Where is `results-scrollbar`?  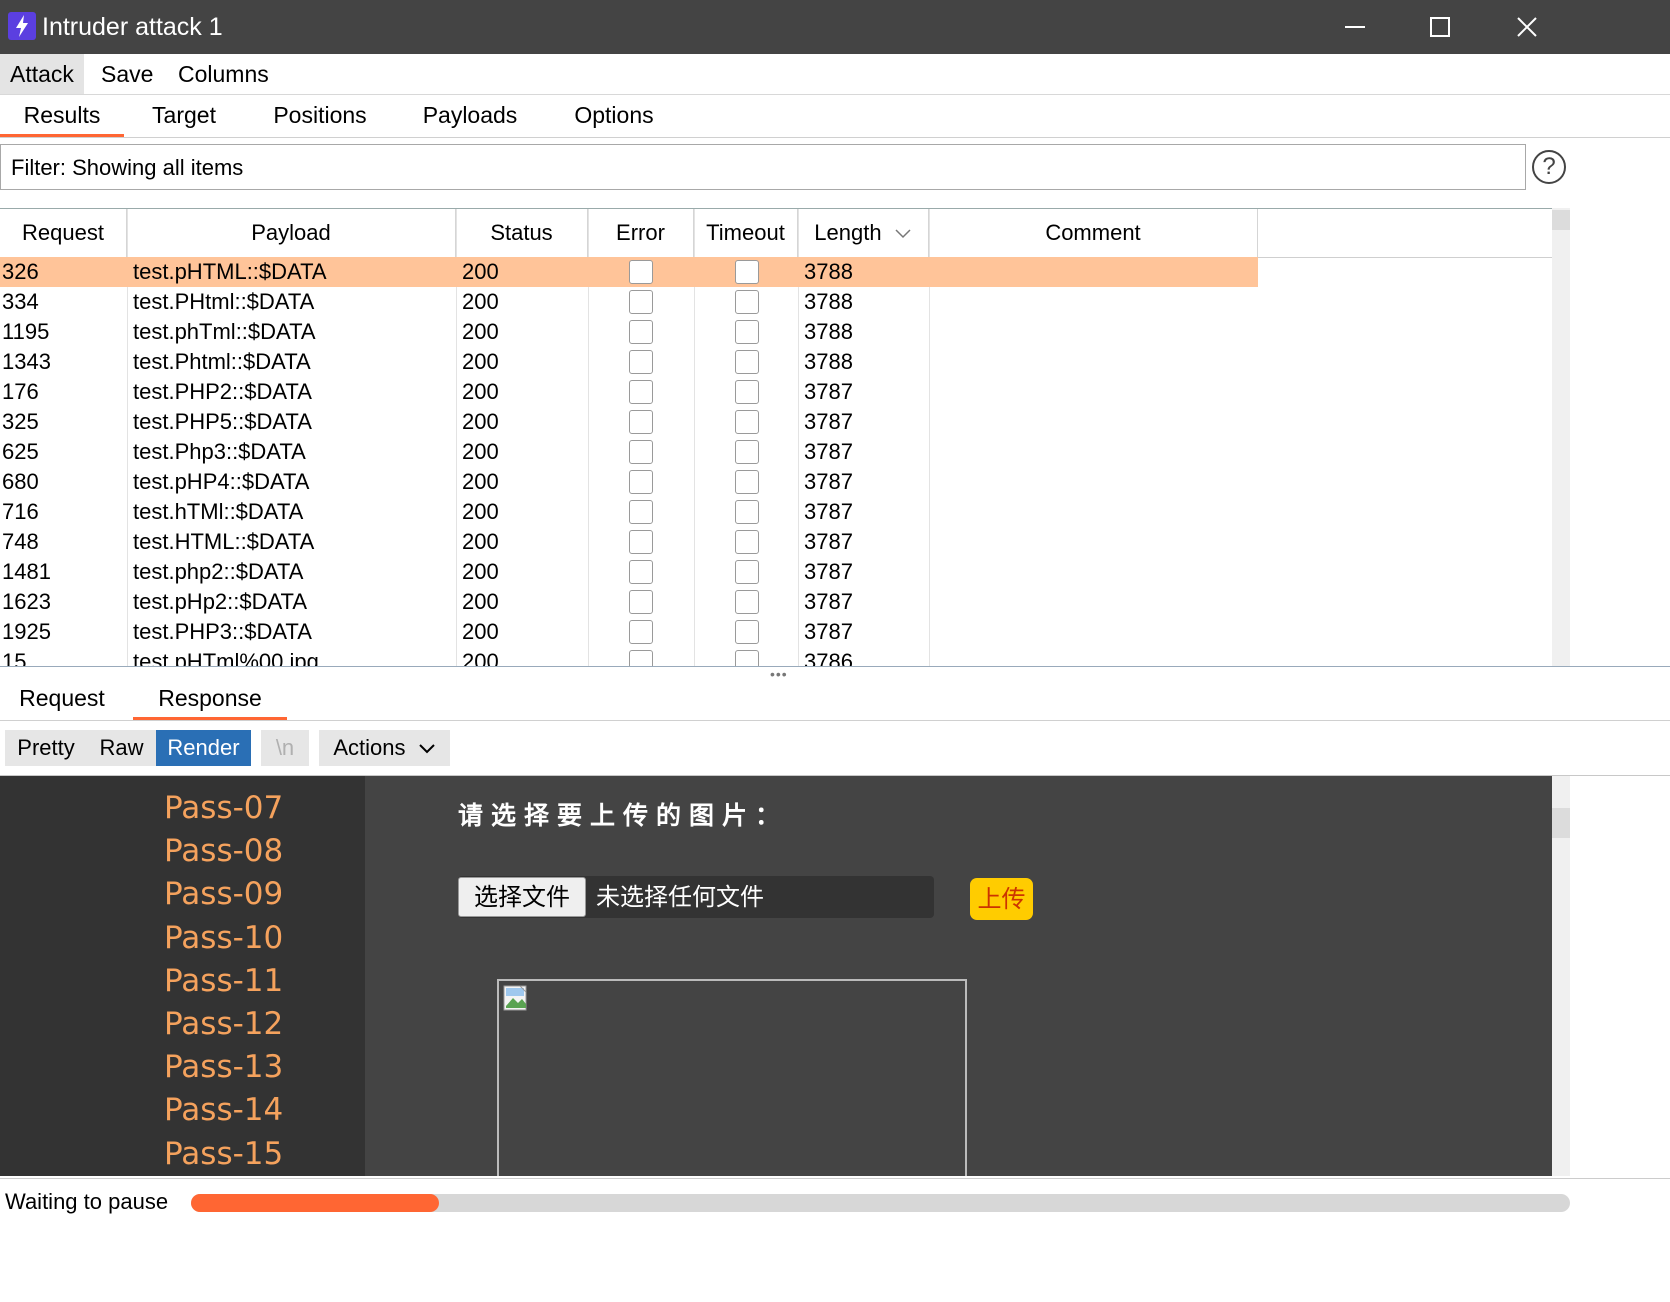
results-scrollbar is located at coordinates (1561, 437).